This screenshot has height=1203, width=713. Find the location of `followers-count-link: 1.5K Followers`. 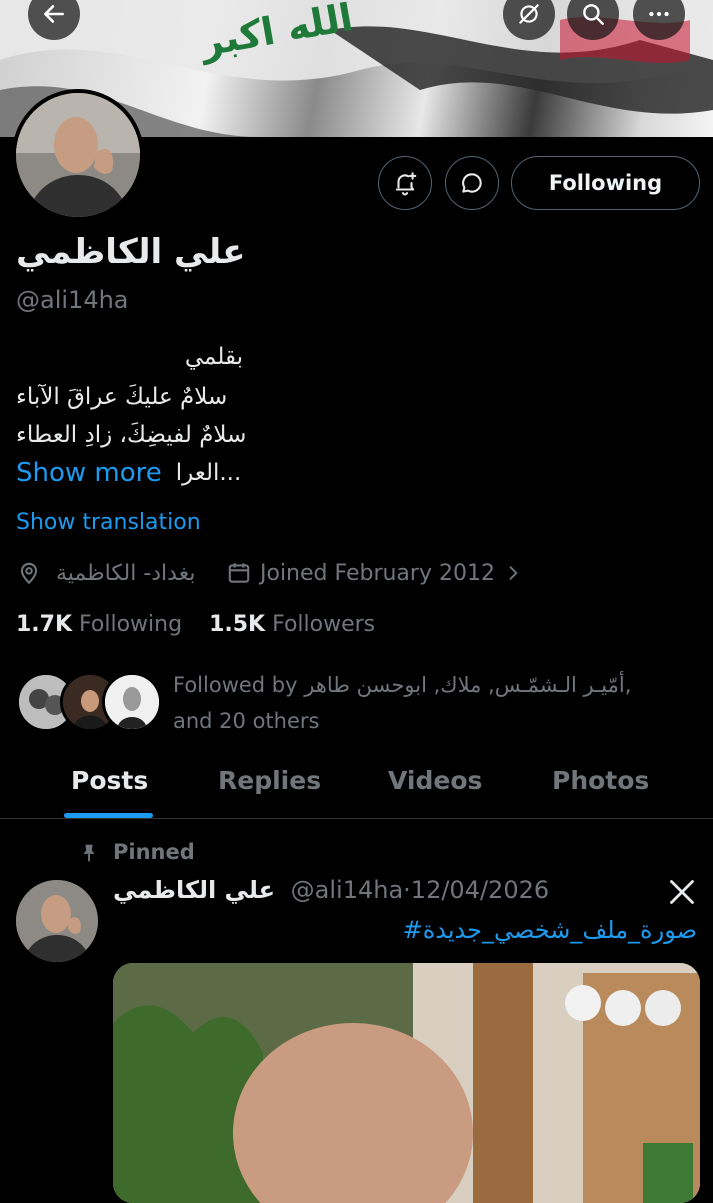

followers-count-link: 1.5K Followers is located at coordinates (292, 624).